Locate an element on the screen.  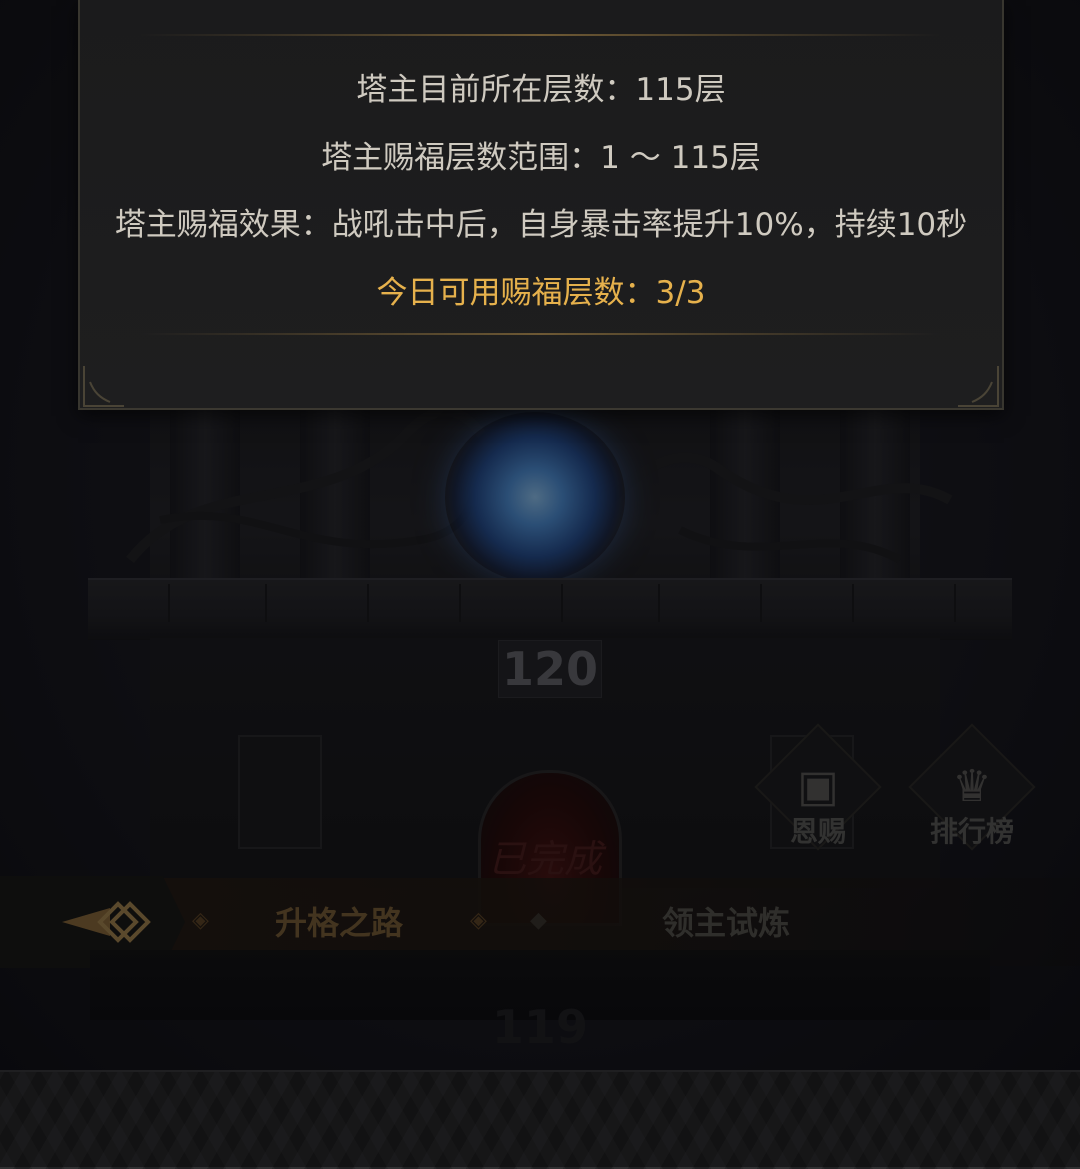
tower-window is located at coordinates (280, 792).